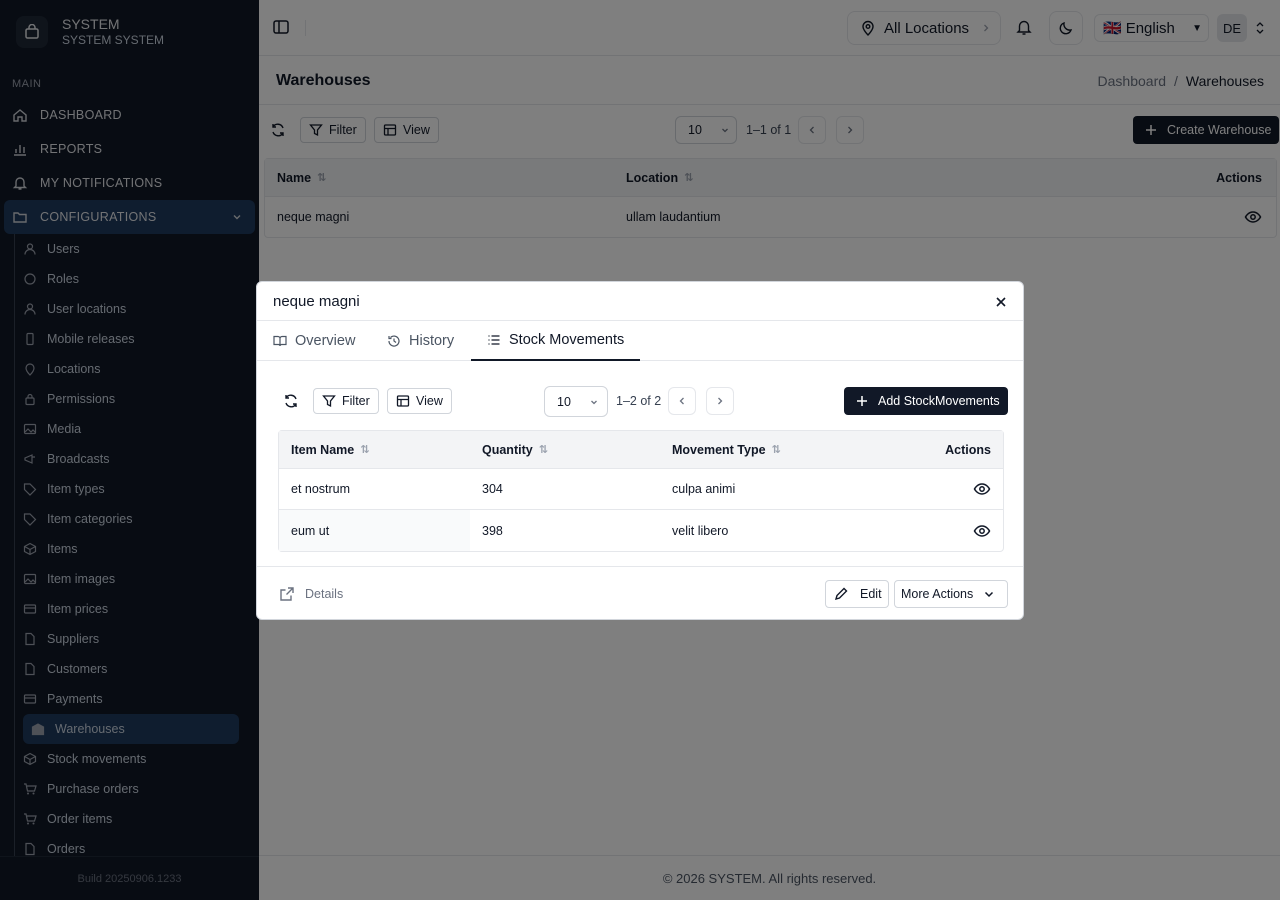  I want to click on dialog-footer: Details Edit More Actions, so click(640, 592).